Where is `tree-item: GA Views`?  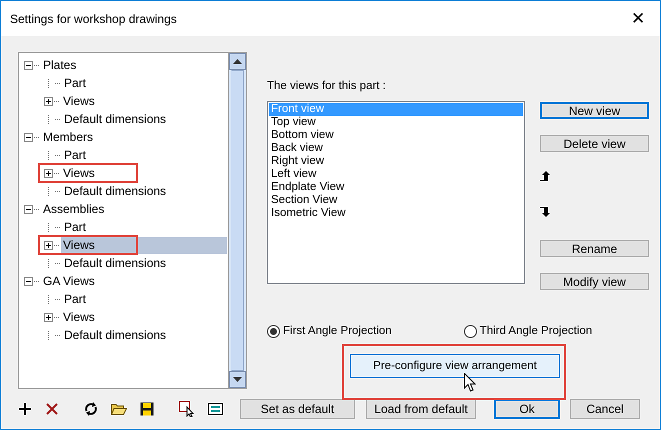 tree-item: GA Views is located at coordinates (69, 281).